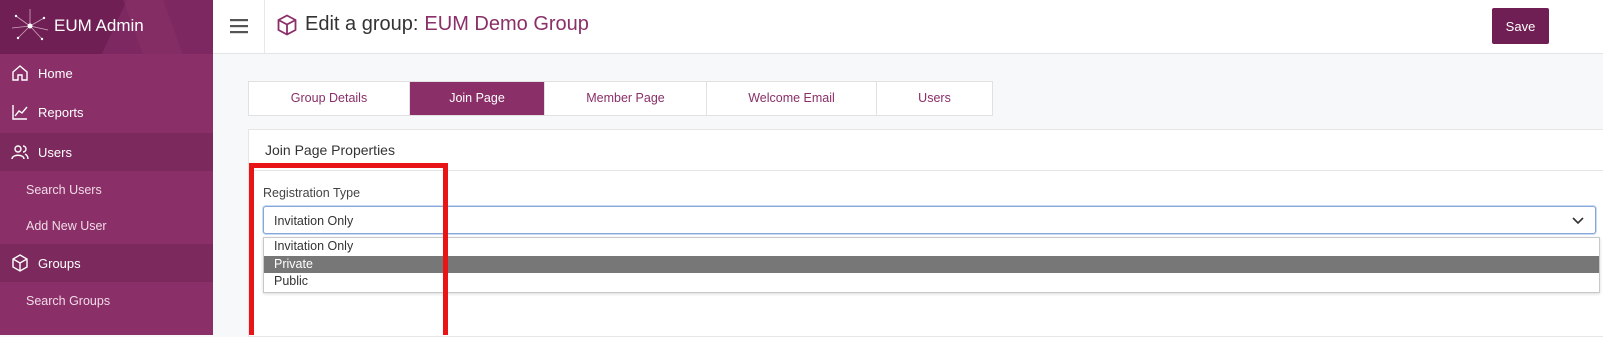  Describe the element at coordinates (64, 190) in the screenshot. I see `sidebar-item-label: Search Users` at that location.